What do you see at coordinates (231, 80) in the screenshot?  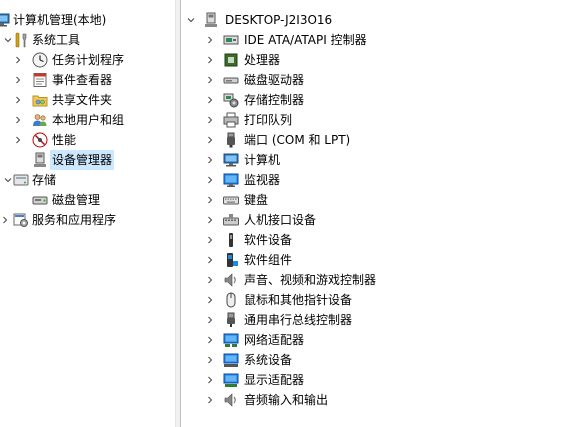 I see `disk-drive-icon` at bounding box center [231, 80].